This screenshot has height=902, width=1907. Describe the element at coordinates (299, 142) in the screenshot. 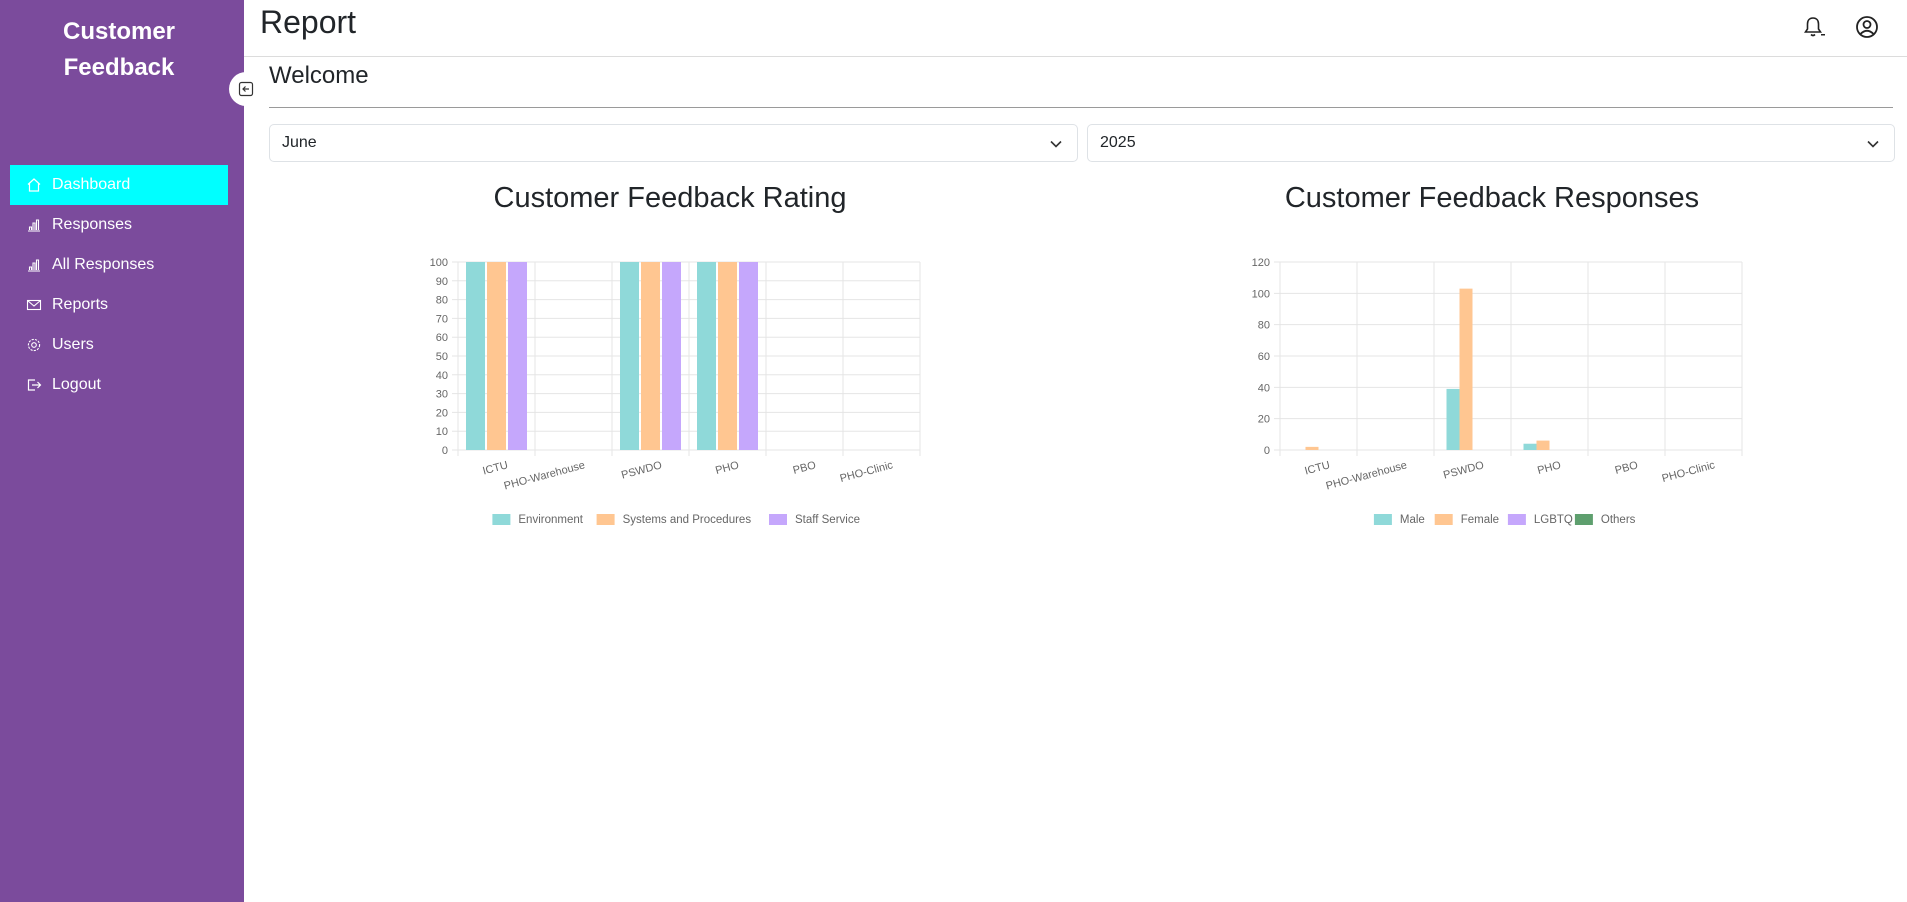

I see `month-select-value: June` at that location.